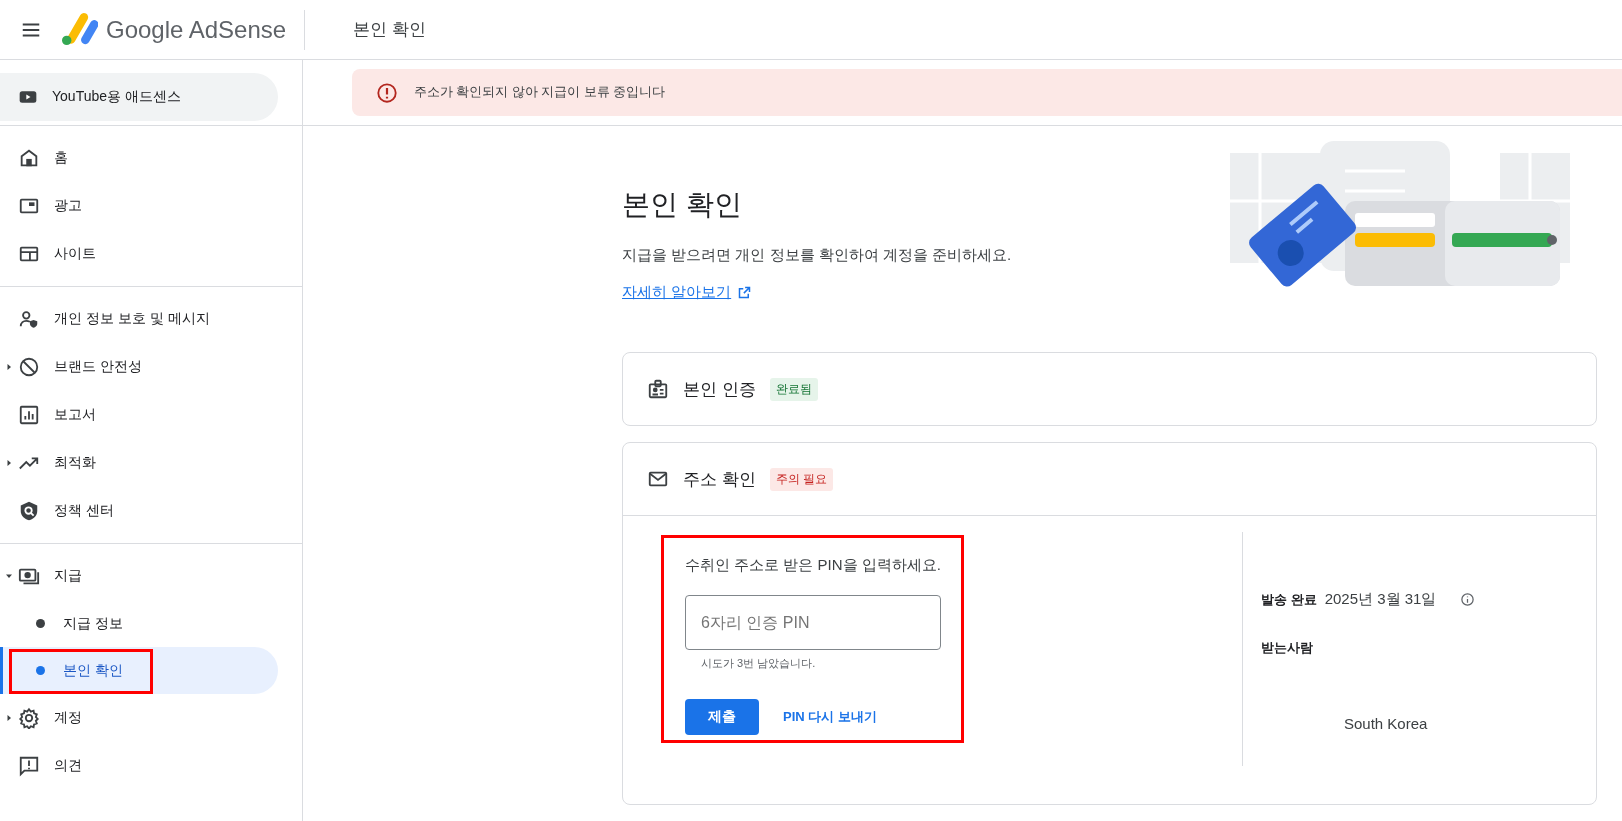 The height and width of the screenshot is (821, 1622). What do you see at coordinates (813, 565) in the screenshot?
I see `instruction-text: 수취인 주소로 받은 PIN을 입력하세요.` at bounding box center [813, 565].